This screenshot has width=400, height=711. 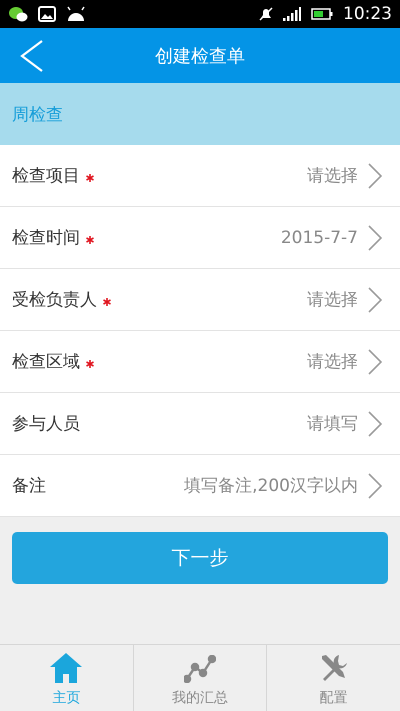 I want to click on image-icon, so click(x=47, y=14).